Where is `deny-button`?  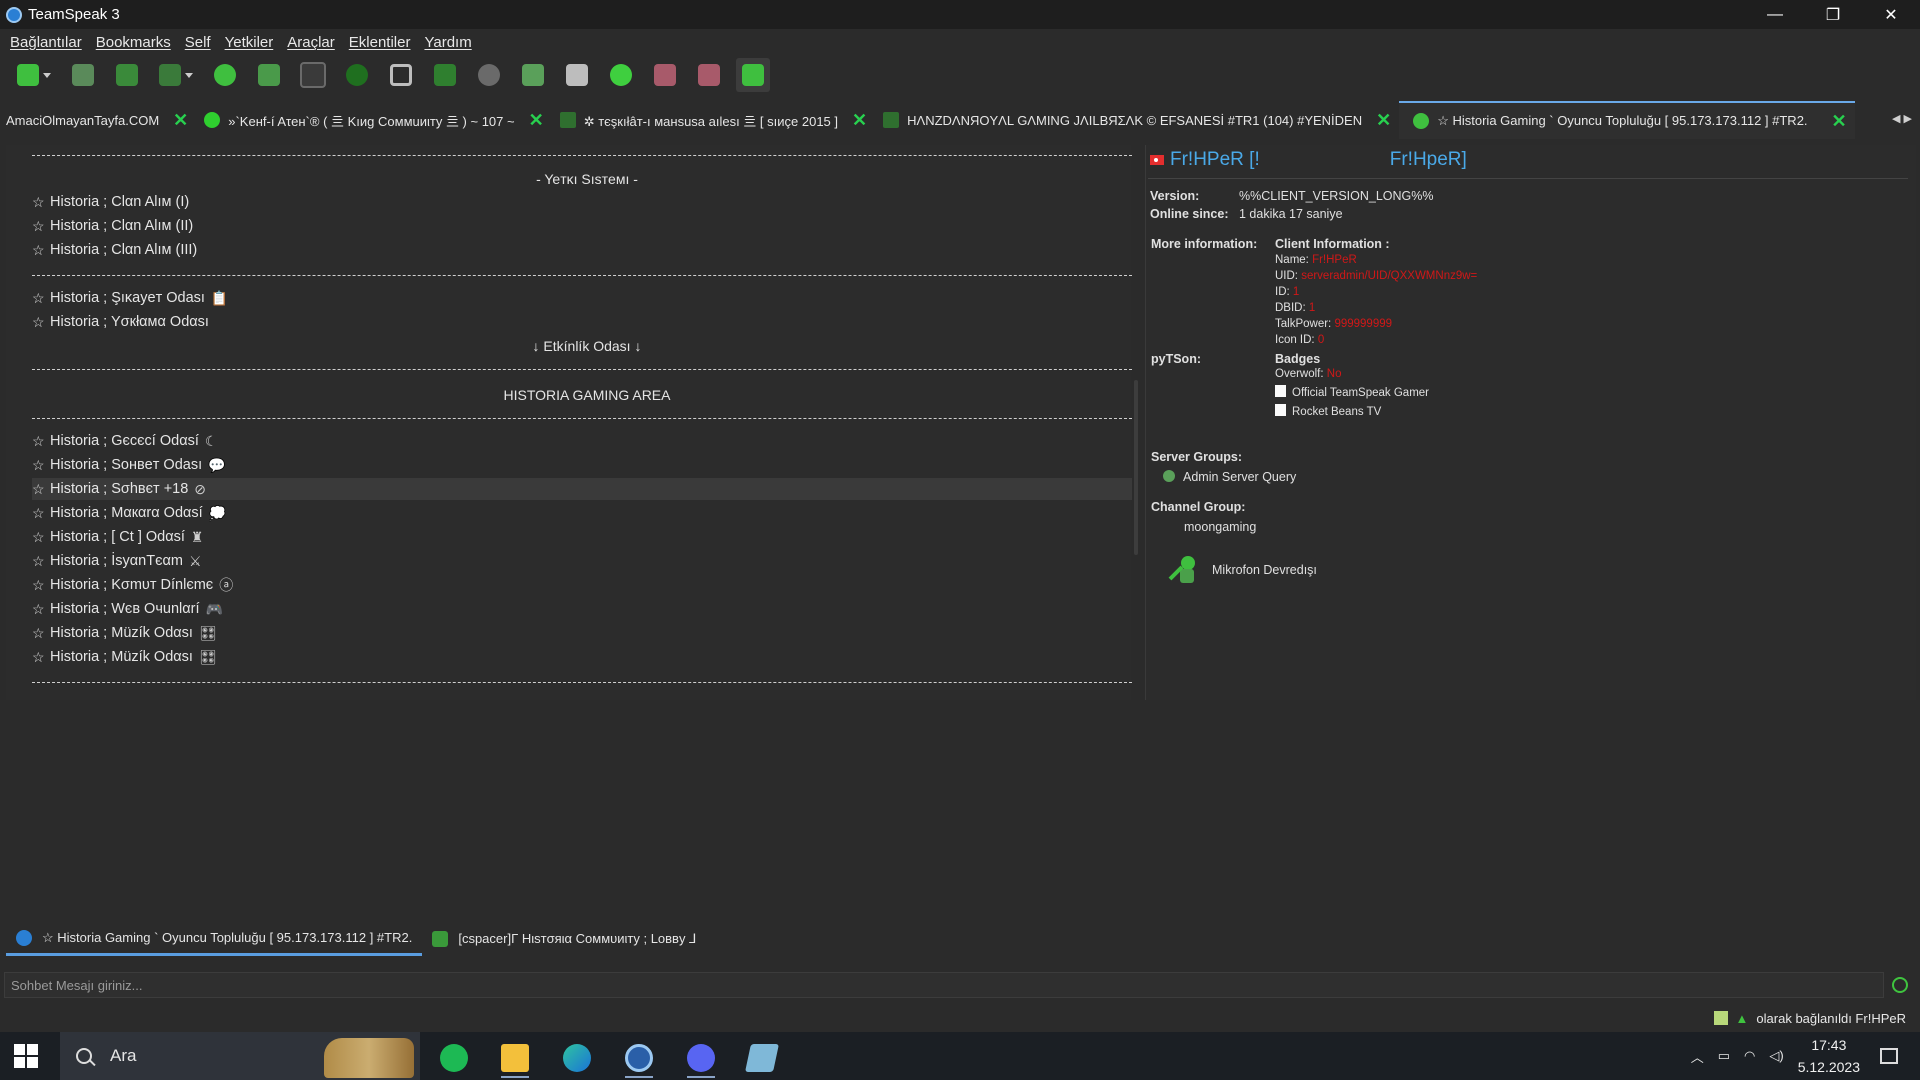
deny-button is located at coordinates (489, 75).